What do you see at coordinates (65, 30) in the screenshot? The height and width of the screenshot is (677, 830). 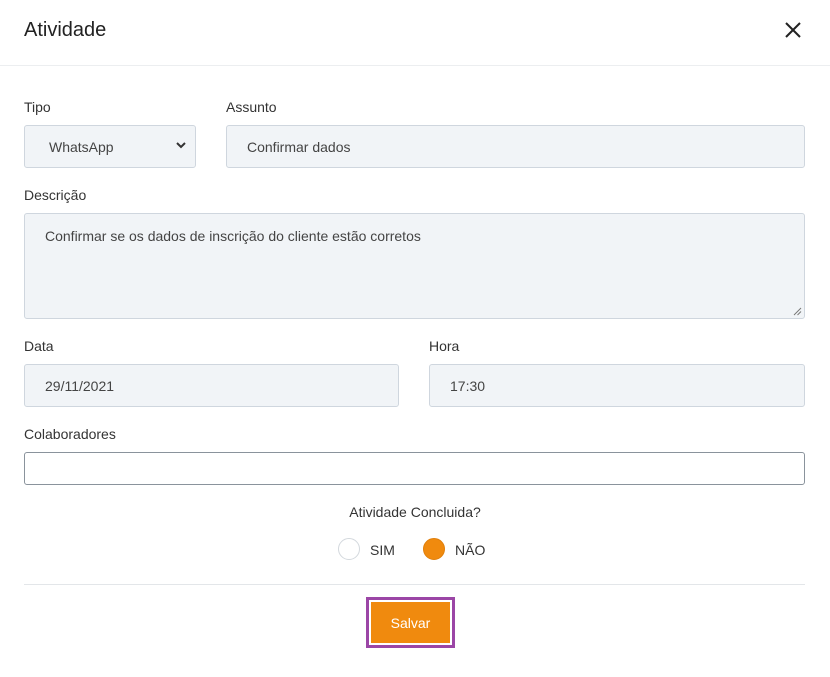 I see `dialog-title: Atividade` at bounding box center [65, 30].